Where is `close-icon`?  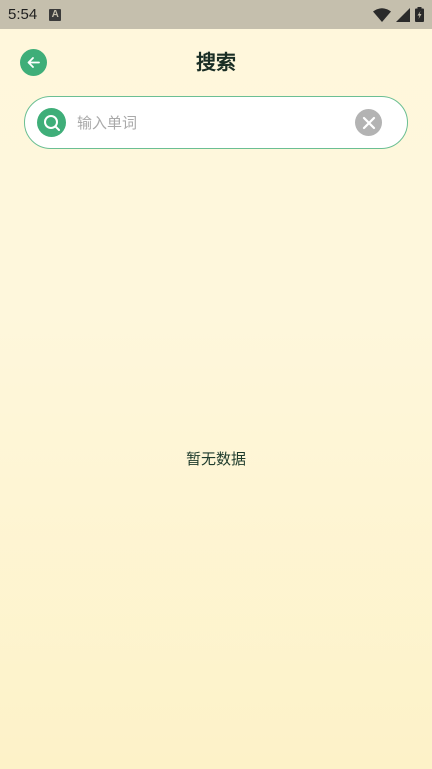
close-icon is located at coordinates (368, 122).